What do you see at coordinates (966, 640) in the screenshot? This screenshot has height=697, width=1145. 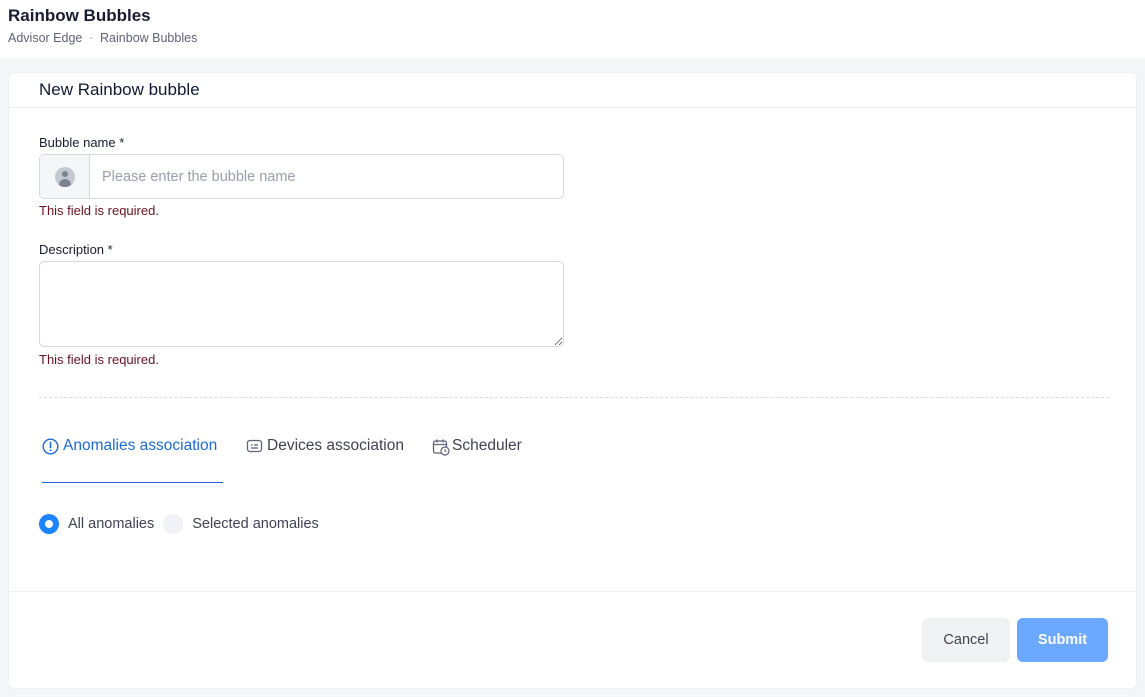 I see `cancel-button: Cancel` at bounding box center [966, 640].